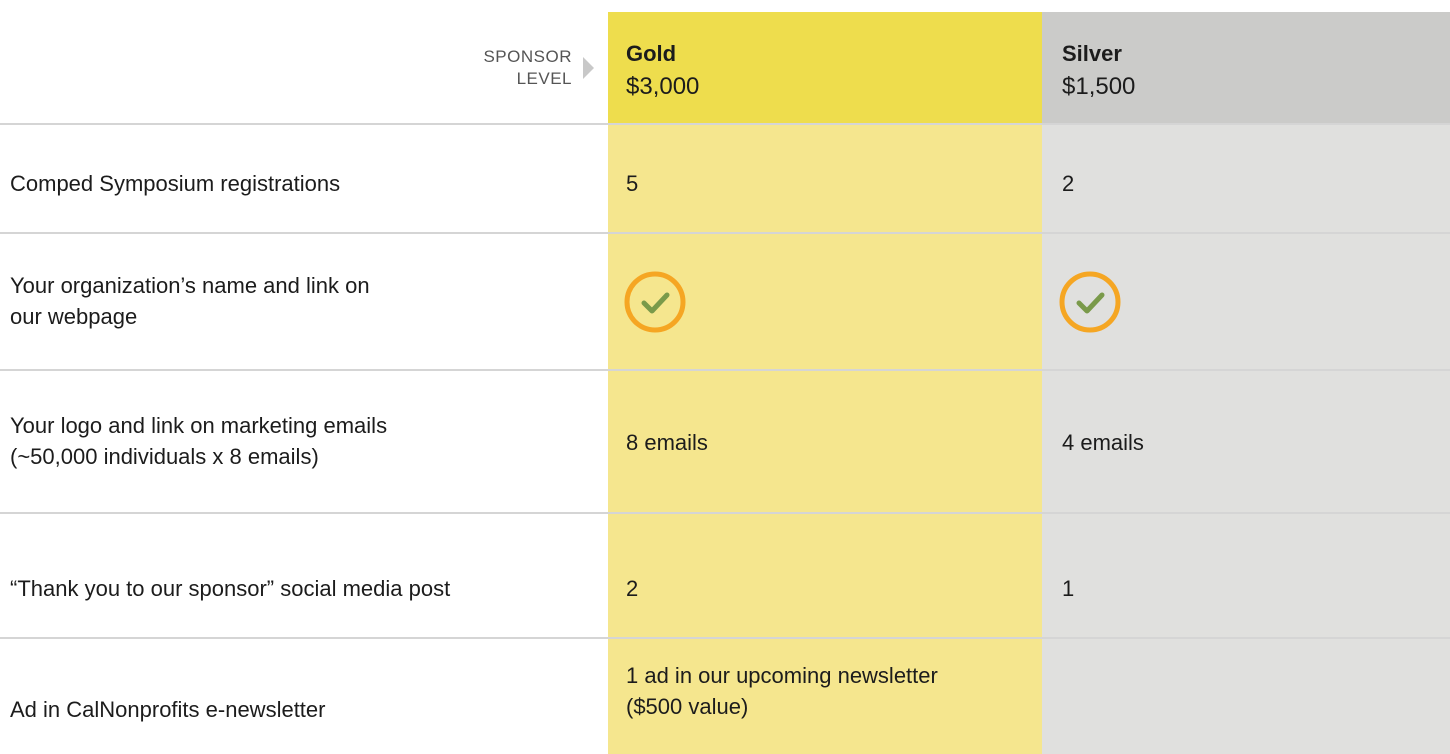  What do you see at coordinates (168, 709) in the screenshot?
I see `feature-e-newsletter-ad: Ad in CalNonprofits e-newsletter` at bounding box center [168, 709].